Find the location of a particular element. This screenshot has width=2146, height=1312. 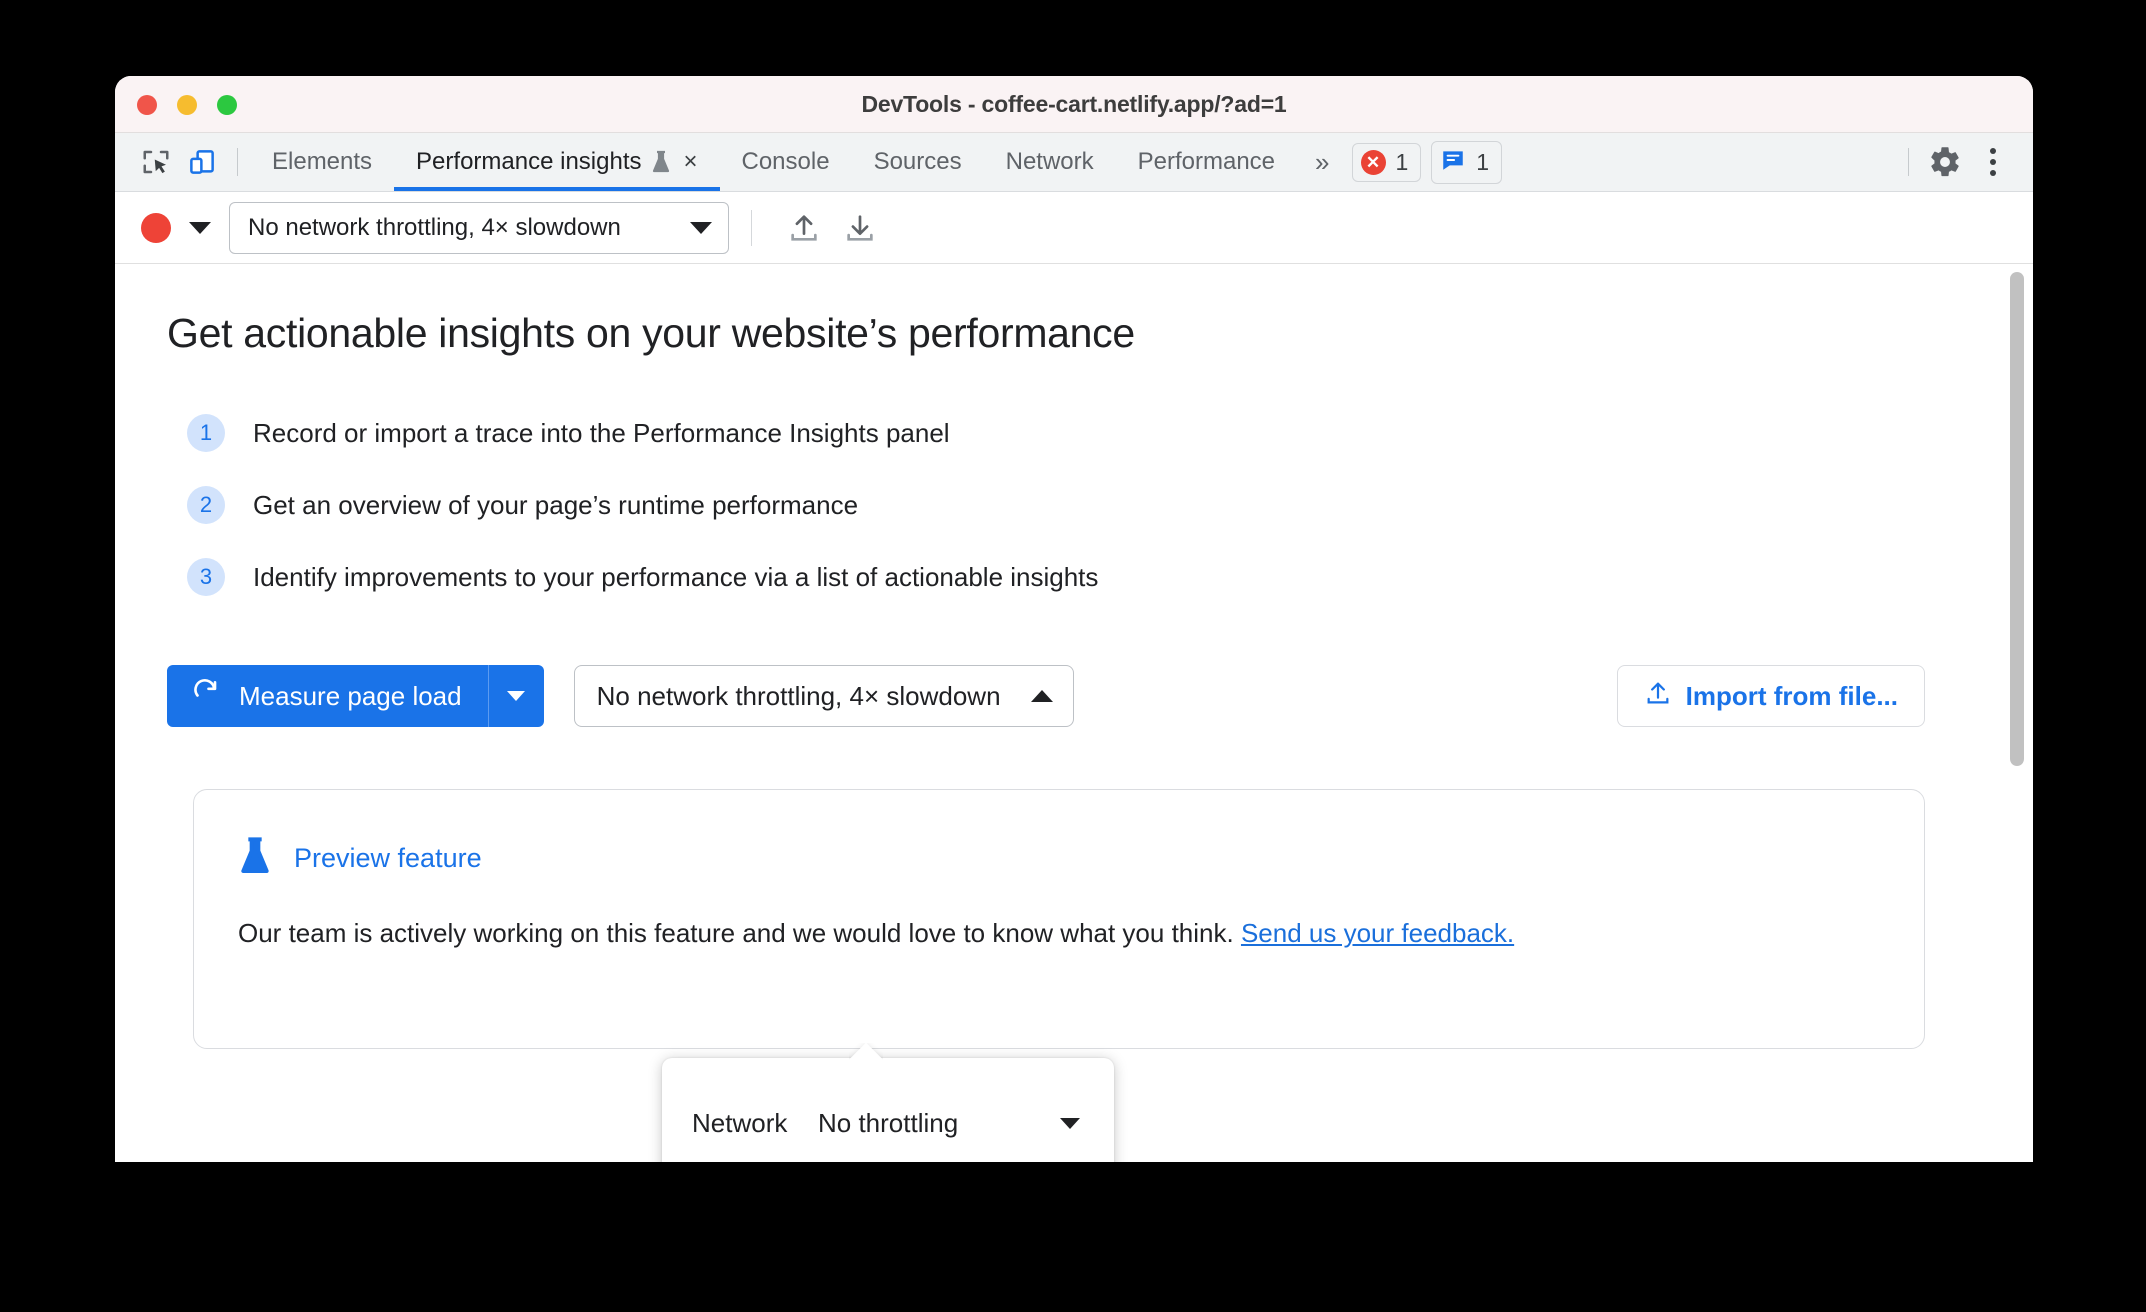

inspect-element-icon is located at coordinates (156, 162).